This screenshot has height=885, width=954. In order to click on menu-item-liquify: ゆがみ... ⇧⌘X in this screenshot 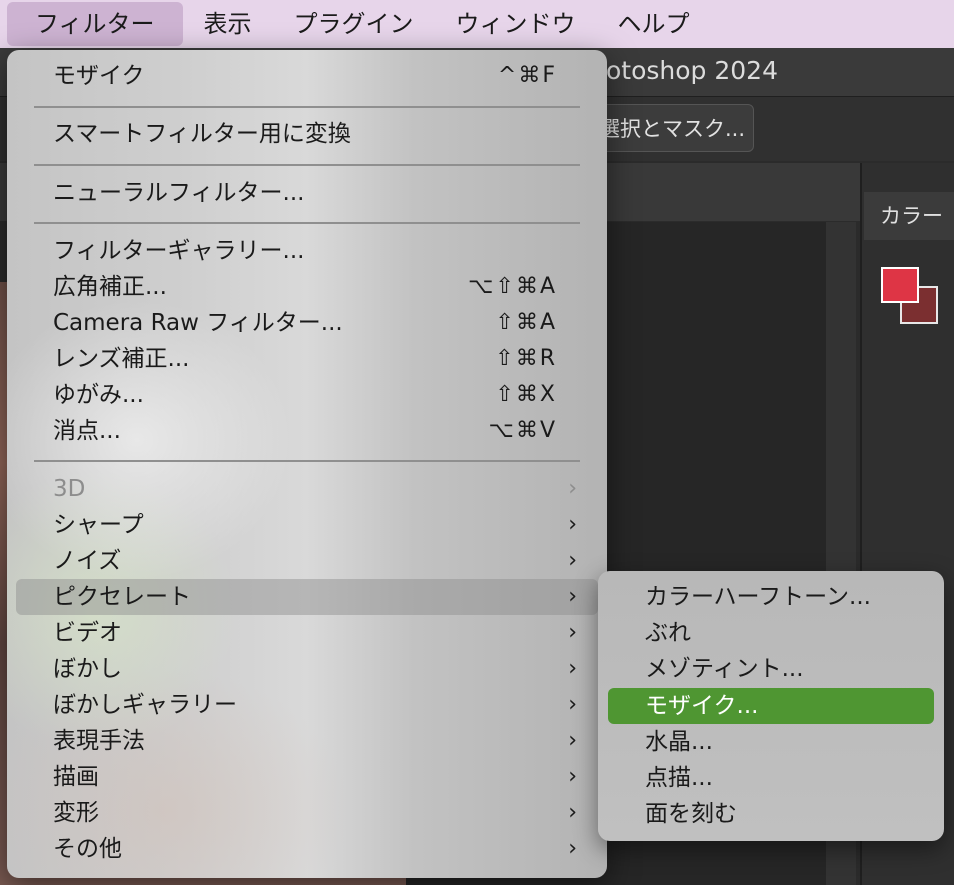, I will do `click(307, 395)`.